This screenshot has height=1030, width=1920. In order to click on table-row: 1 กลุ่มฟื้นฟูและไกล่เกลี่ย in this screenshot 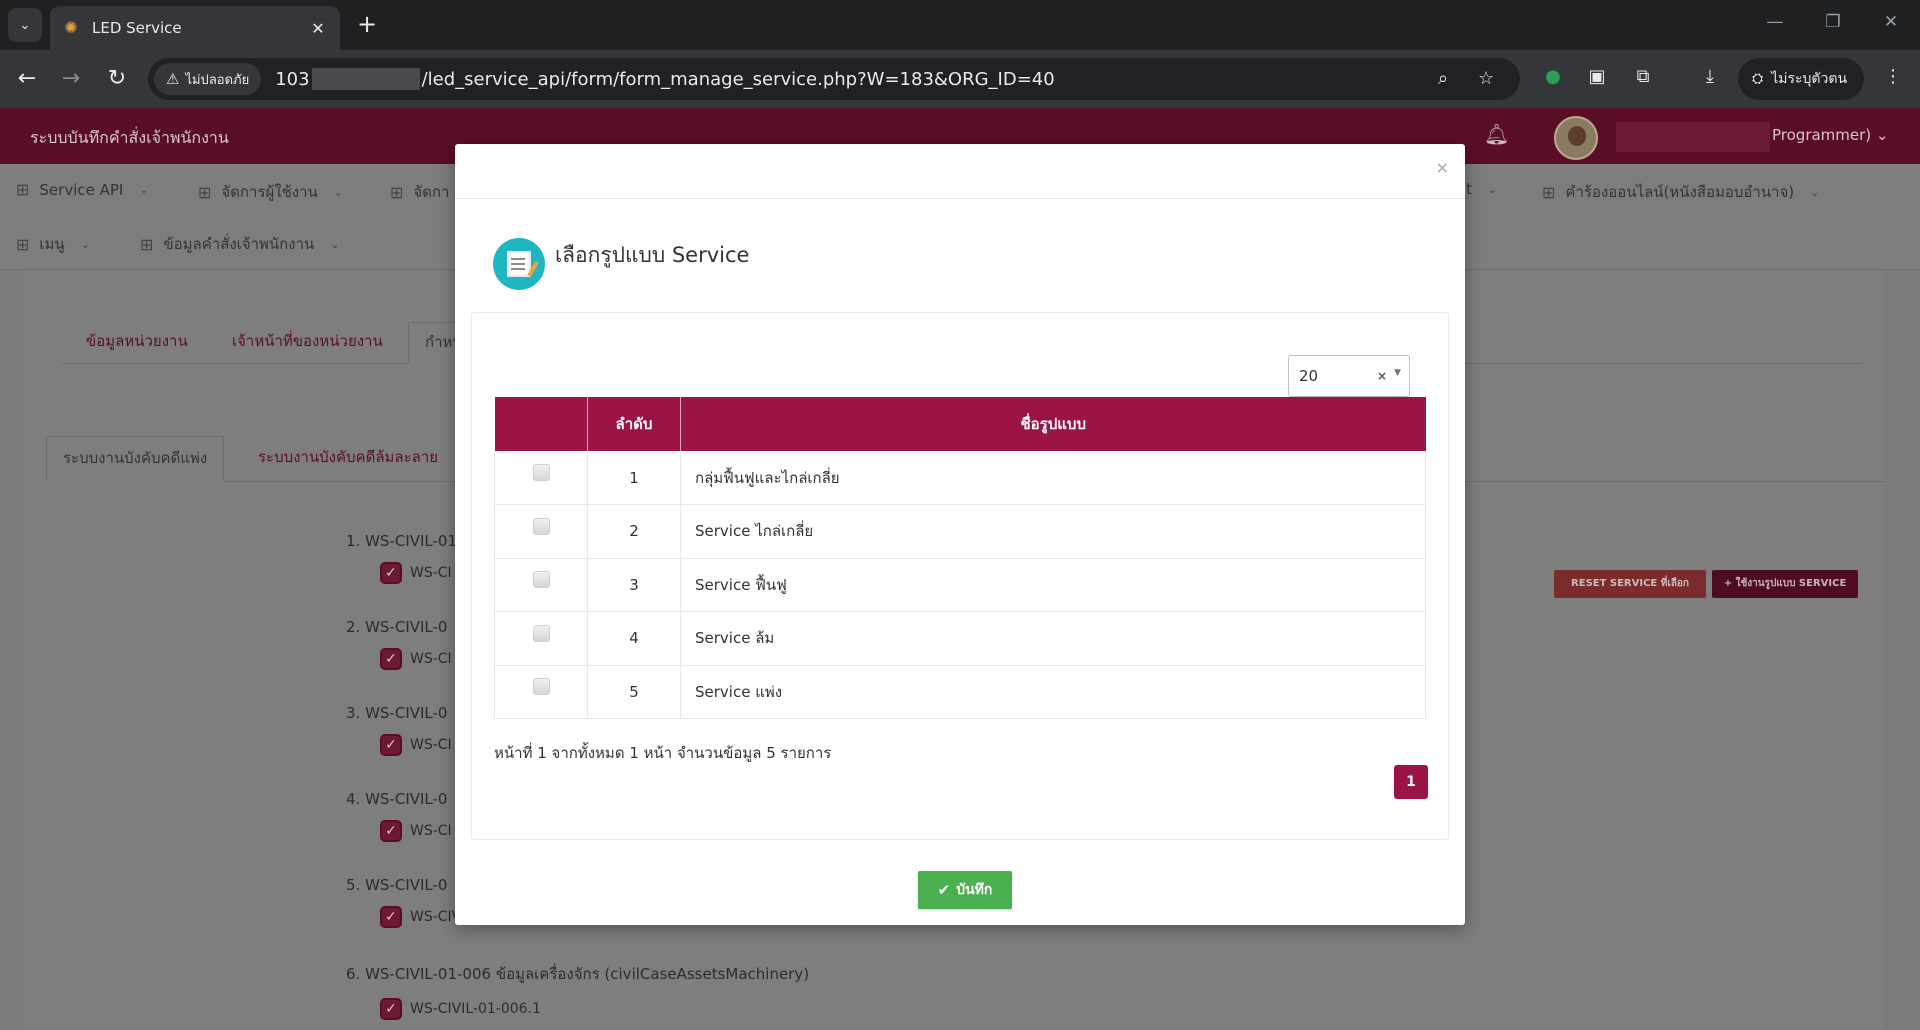, I will do `click(960, 478)`.